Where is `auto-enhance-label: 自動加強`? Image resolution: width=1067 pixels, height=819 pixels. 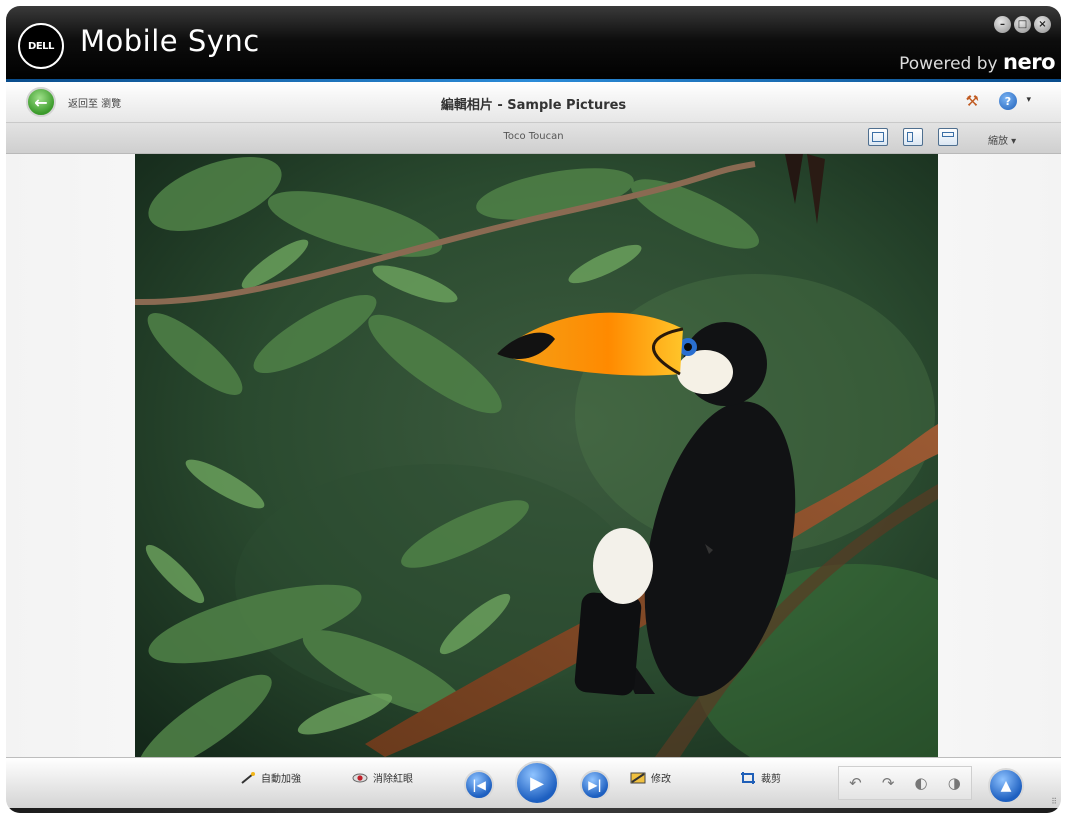
auto-enhance-label: 自動加強 is located at coordinates (281, 779).